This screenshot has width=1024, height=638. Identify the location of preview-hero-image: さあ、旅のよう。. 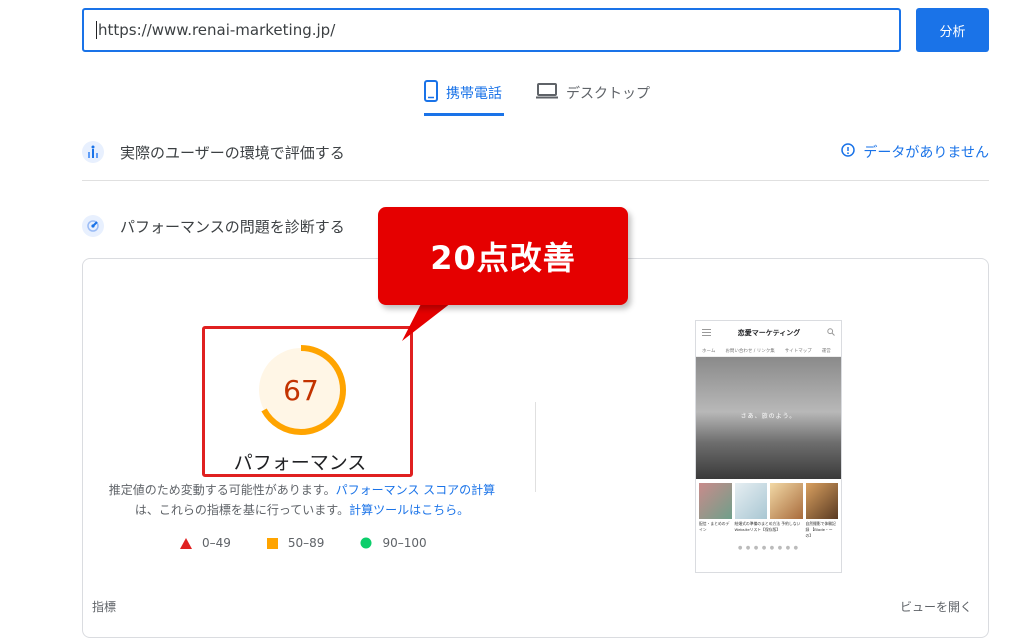
(768, 418).